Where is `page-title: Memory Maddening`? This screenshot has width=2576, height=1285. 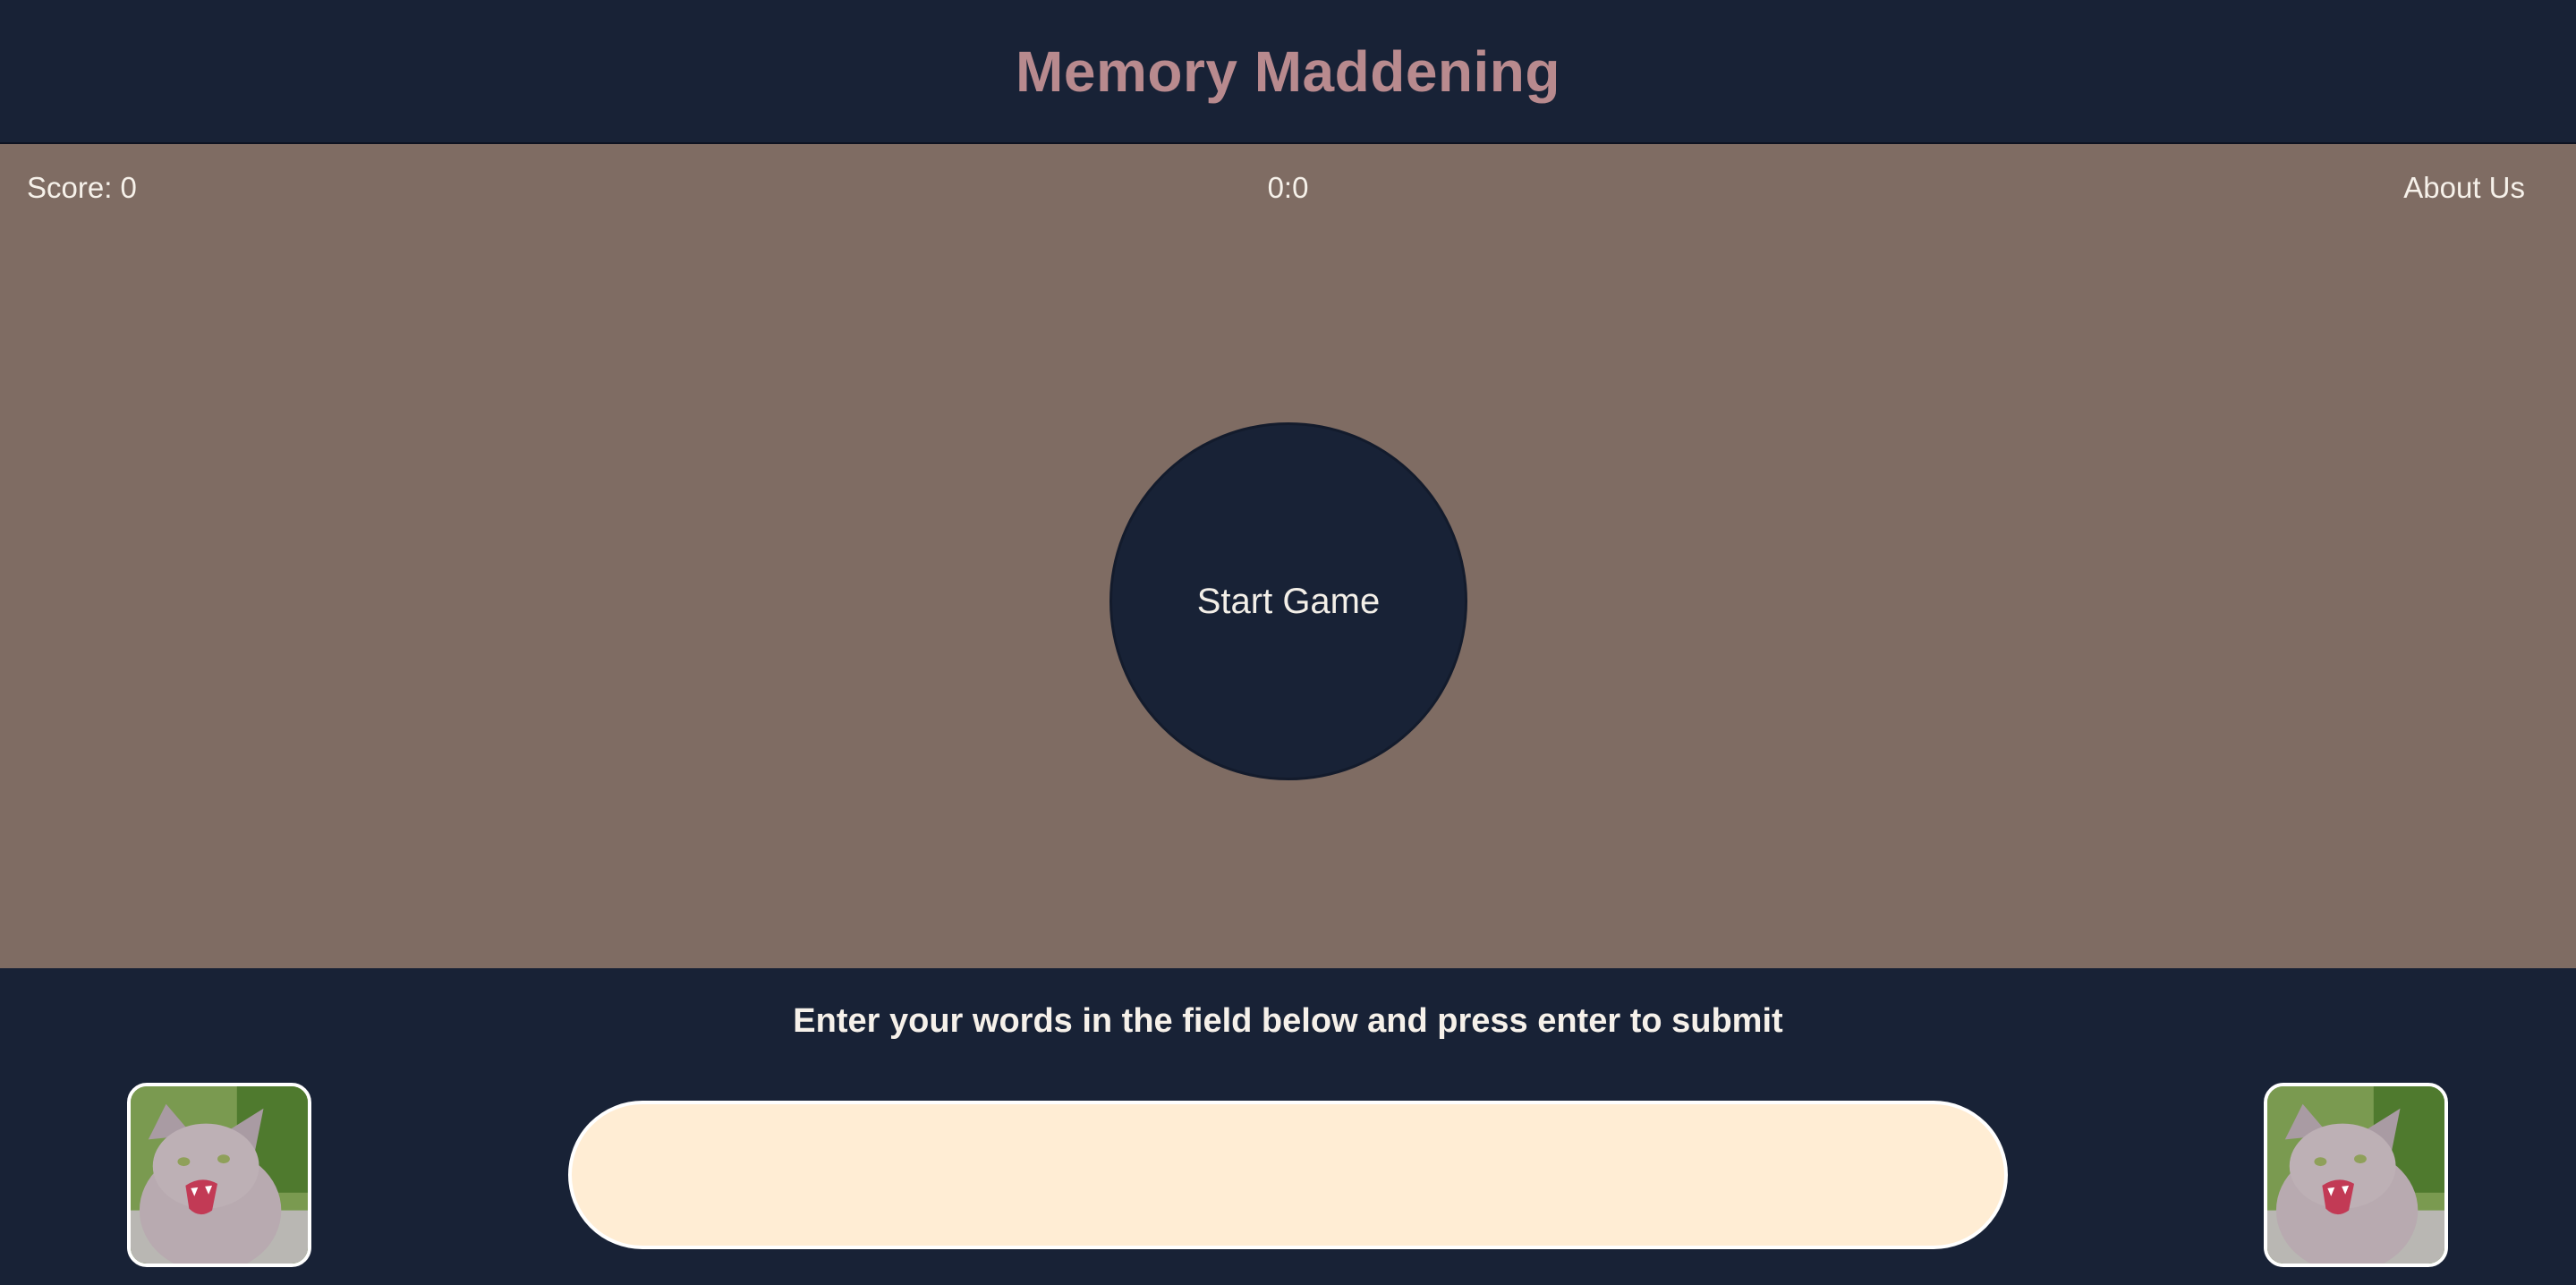
page-title: Memory Maddening is located at coordinates (1288, 71).